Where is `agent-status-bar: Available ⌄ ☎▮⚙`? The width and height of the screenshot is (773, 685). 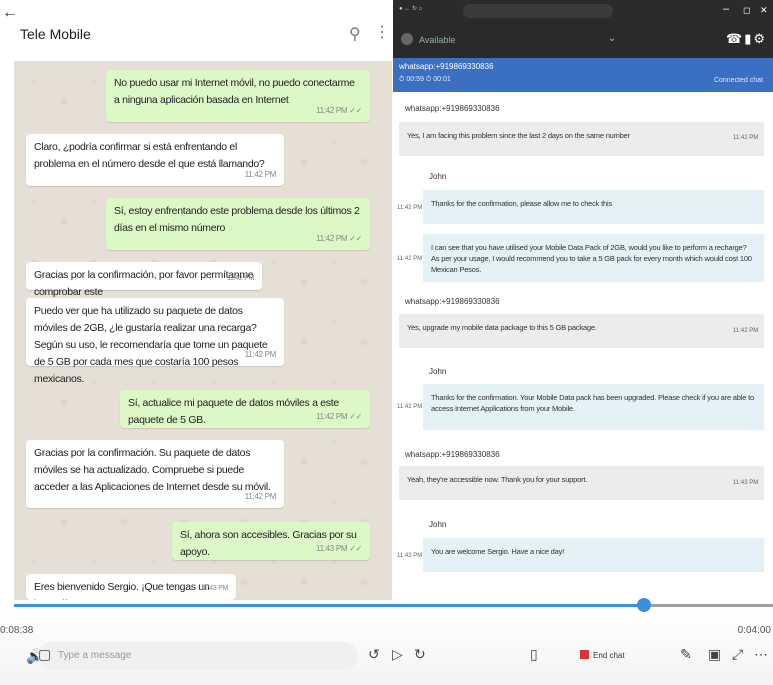
agent-status-bar: Available ⌄ ☎▮⚙ is located at coordinates (583, 40).